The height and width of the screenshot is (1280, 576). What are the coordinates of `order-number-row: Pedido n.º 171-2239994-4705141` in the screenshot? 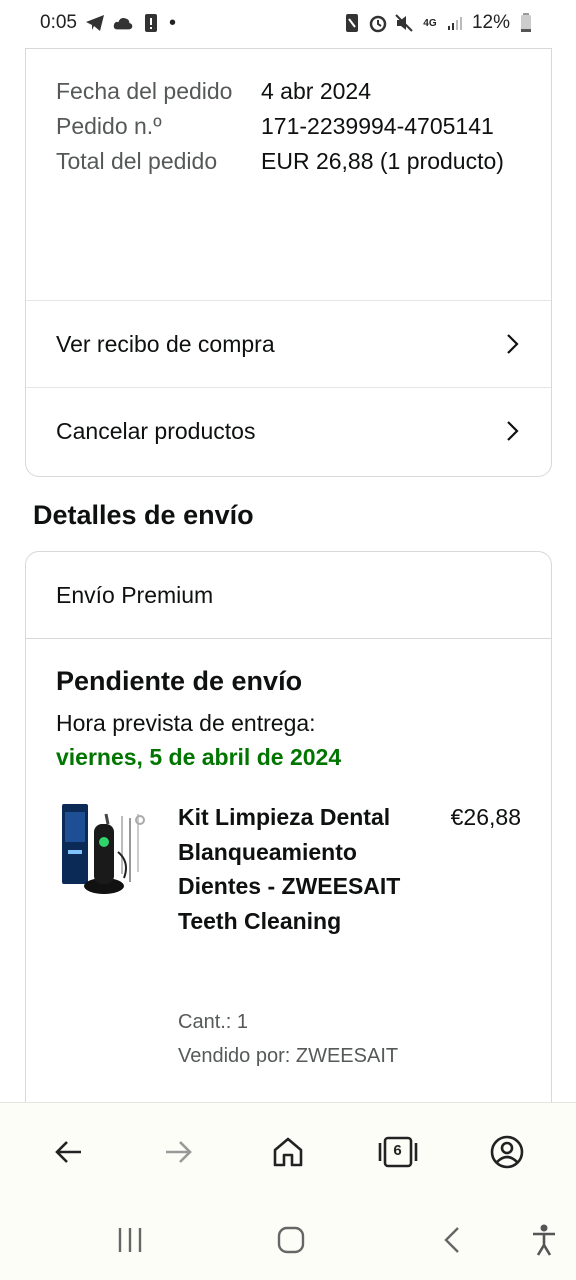 It's located at (286, 126).